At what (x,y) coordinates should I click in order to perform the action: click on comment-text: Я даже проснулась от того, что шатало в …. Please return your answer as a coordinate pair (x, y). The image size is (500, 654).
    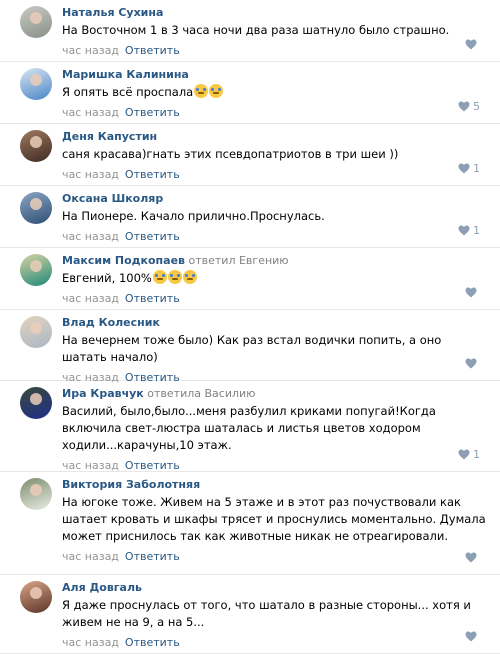
    Looking at the image, I should click on (275, 614).